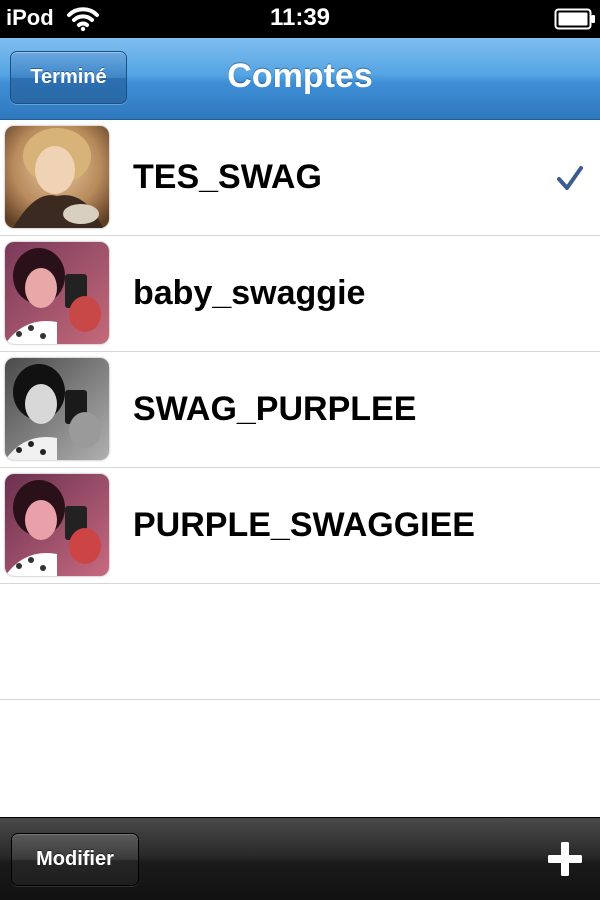 This screenshot has width=600, height=900. Describe the element at coordinates (227, 177) in the screenshot. I see `account-name: TES_SWAG` at that location.